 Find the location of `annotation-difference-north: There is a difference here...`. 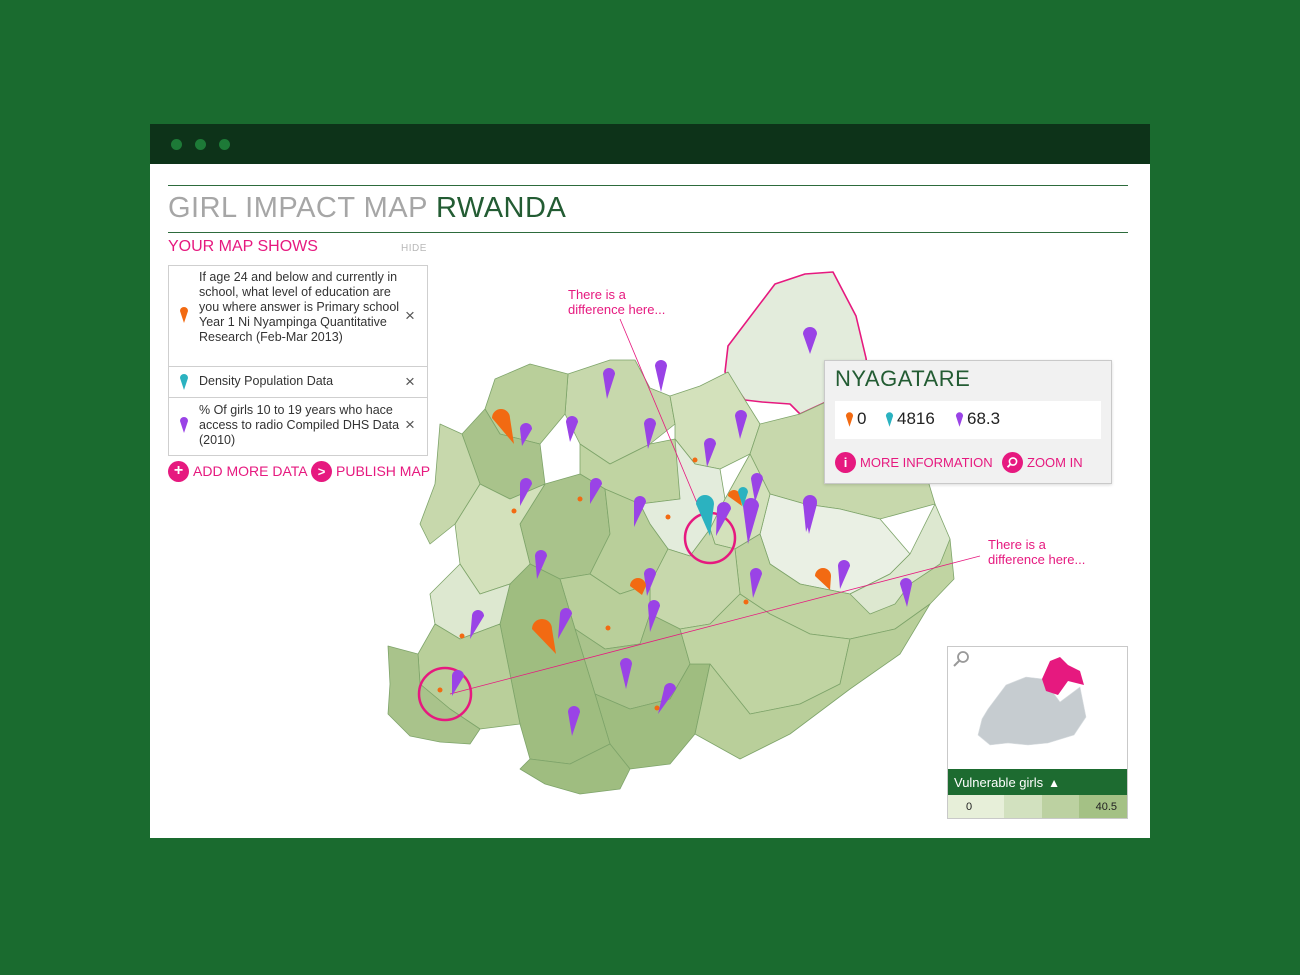

annotation-difference-north: There is a difference here... is located at coordinates (616, 302).